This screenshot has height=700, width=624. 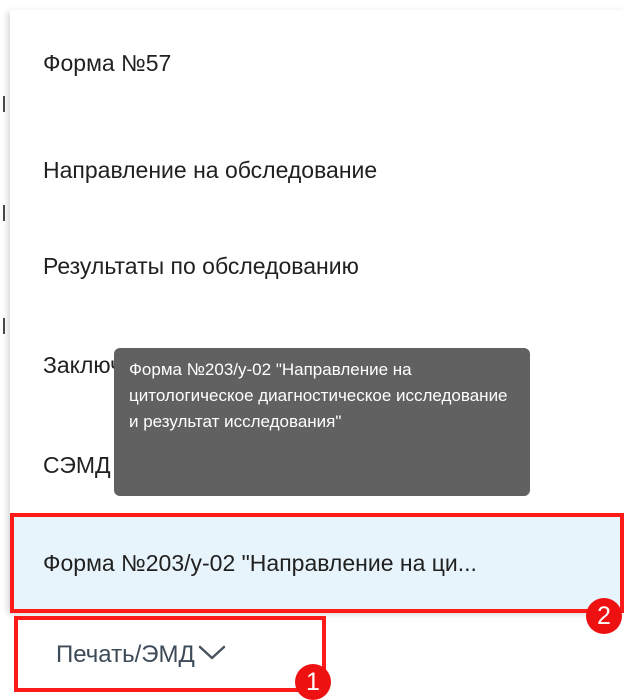 I want to click on menu-item-label: Направление на обследование, so click(x=210, y=170).